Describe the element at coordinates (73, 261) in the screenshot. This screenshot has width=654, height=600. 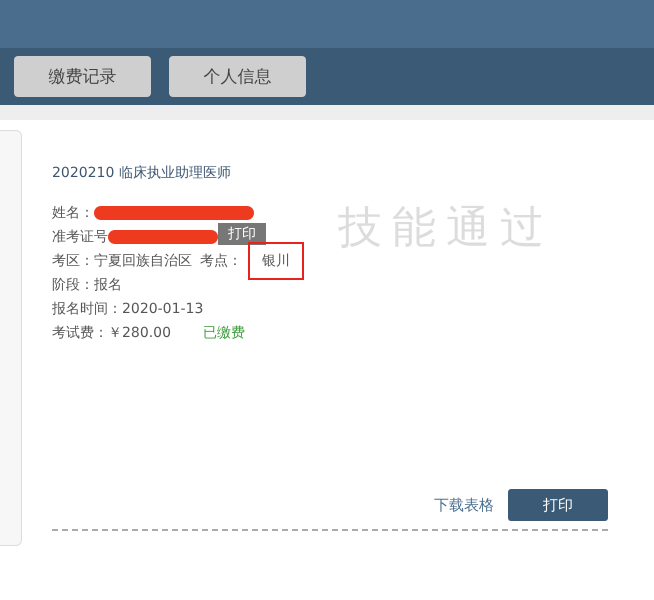
I see `field-label: 考区：` at that location.